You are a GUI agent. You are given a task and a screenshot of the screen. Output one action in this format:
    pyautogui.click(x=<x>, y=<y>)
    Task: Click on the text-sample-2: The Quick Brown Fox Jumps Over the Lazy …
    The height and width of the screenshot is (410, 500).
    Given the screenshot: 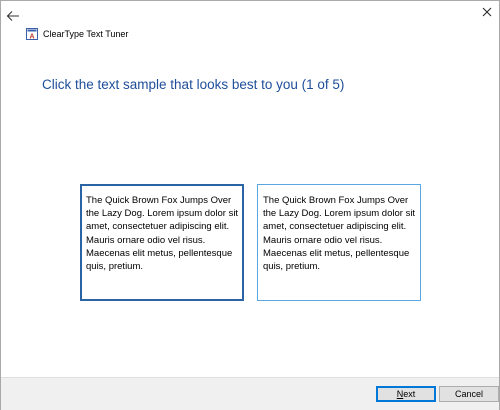 What is the action you would take?
    pyautogui.click(x=339, y=242)
    